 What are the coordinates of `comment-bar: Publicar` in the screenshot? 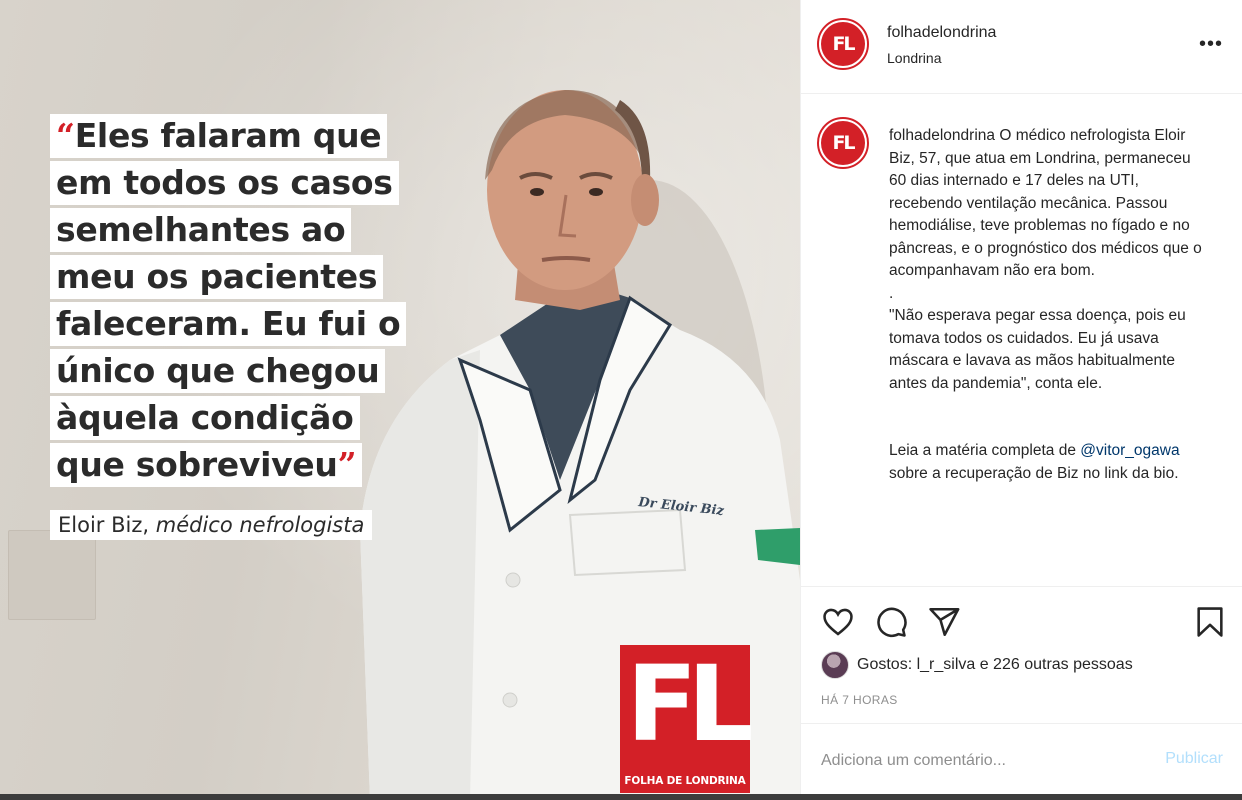 It's located at (1021, 759).